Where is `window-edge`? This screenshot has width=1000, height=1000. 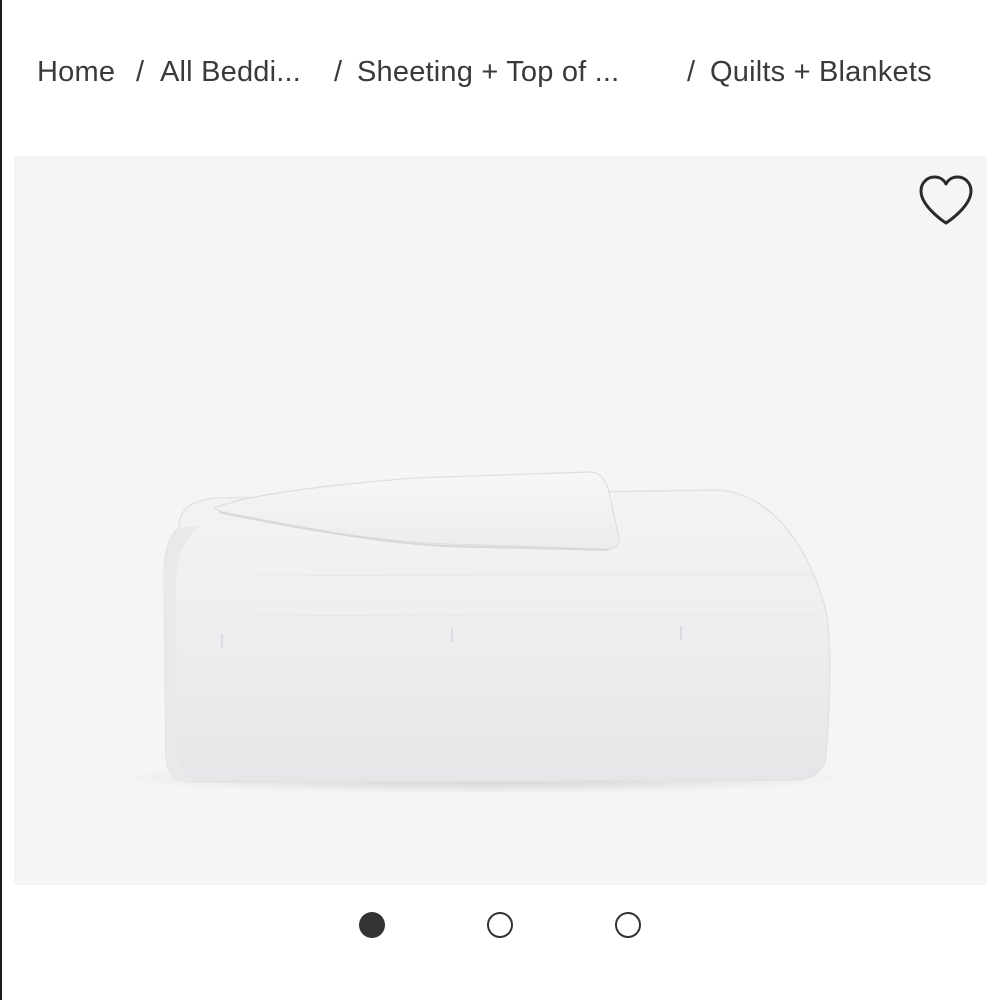
window-edge is located at coordinates (1, 500).